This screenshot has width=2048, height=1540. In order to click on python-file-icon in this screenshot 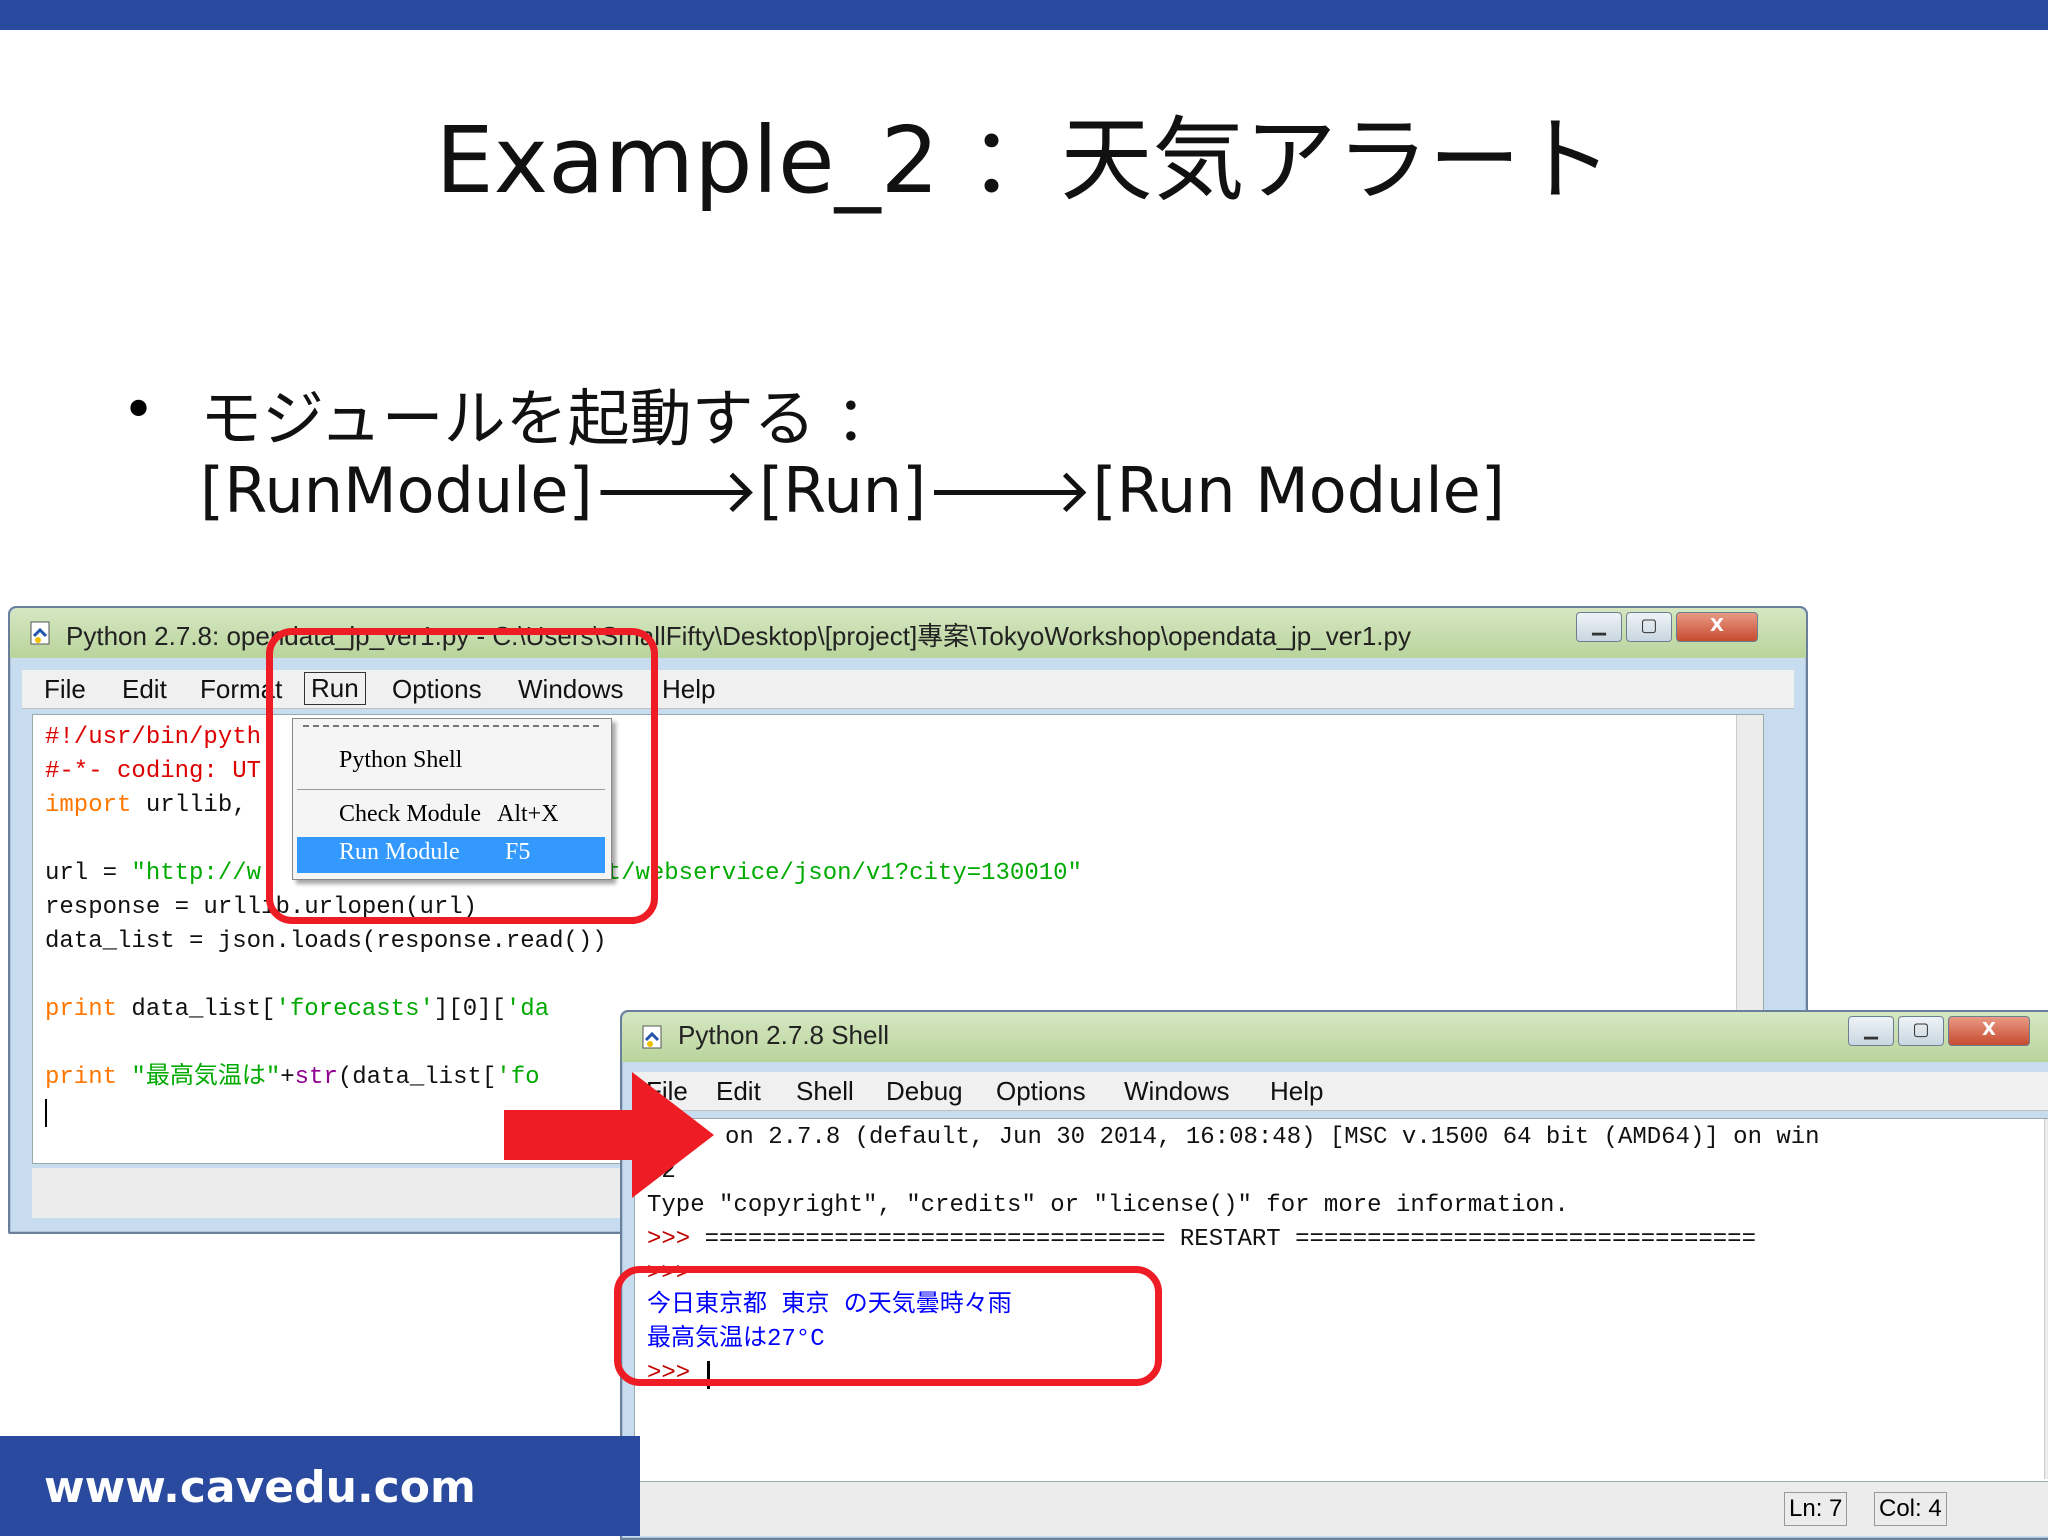, I will do `click(40, 633)`.